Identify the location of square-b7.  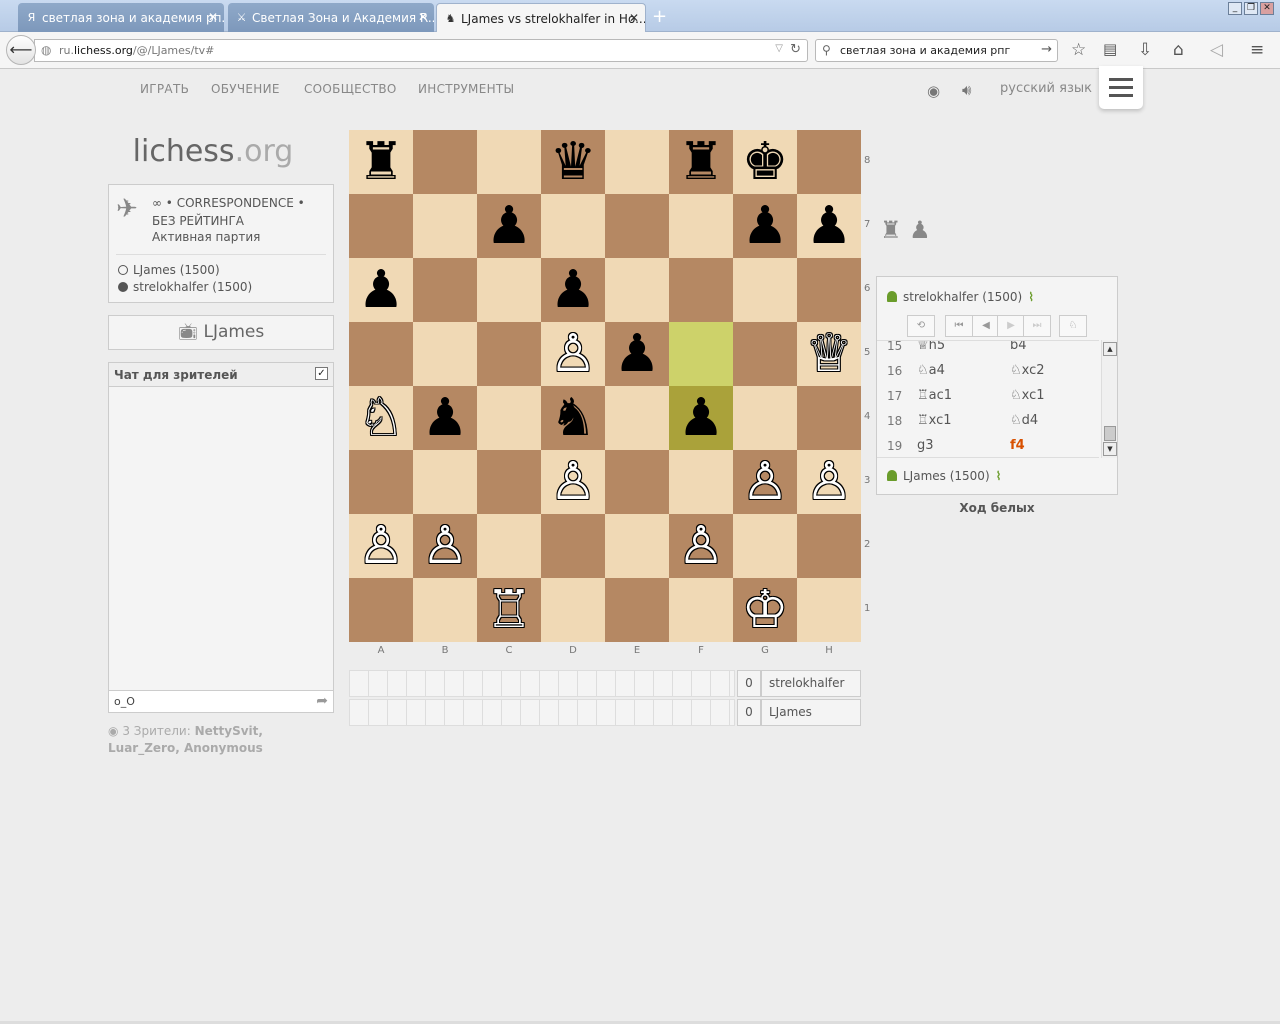
(445, 226).